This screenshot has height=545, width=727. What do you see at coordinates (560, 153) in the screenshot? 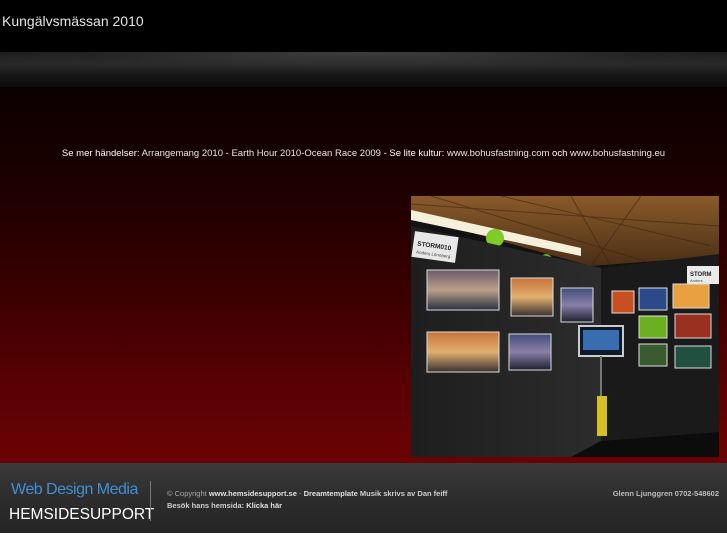
I see `and-text: och` at bounding box center [560, 153].